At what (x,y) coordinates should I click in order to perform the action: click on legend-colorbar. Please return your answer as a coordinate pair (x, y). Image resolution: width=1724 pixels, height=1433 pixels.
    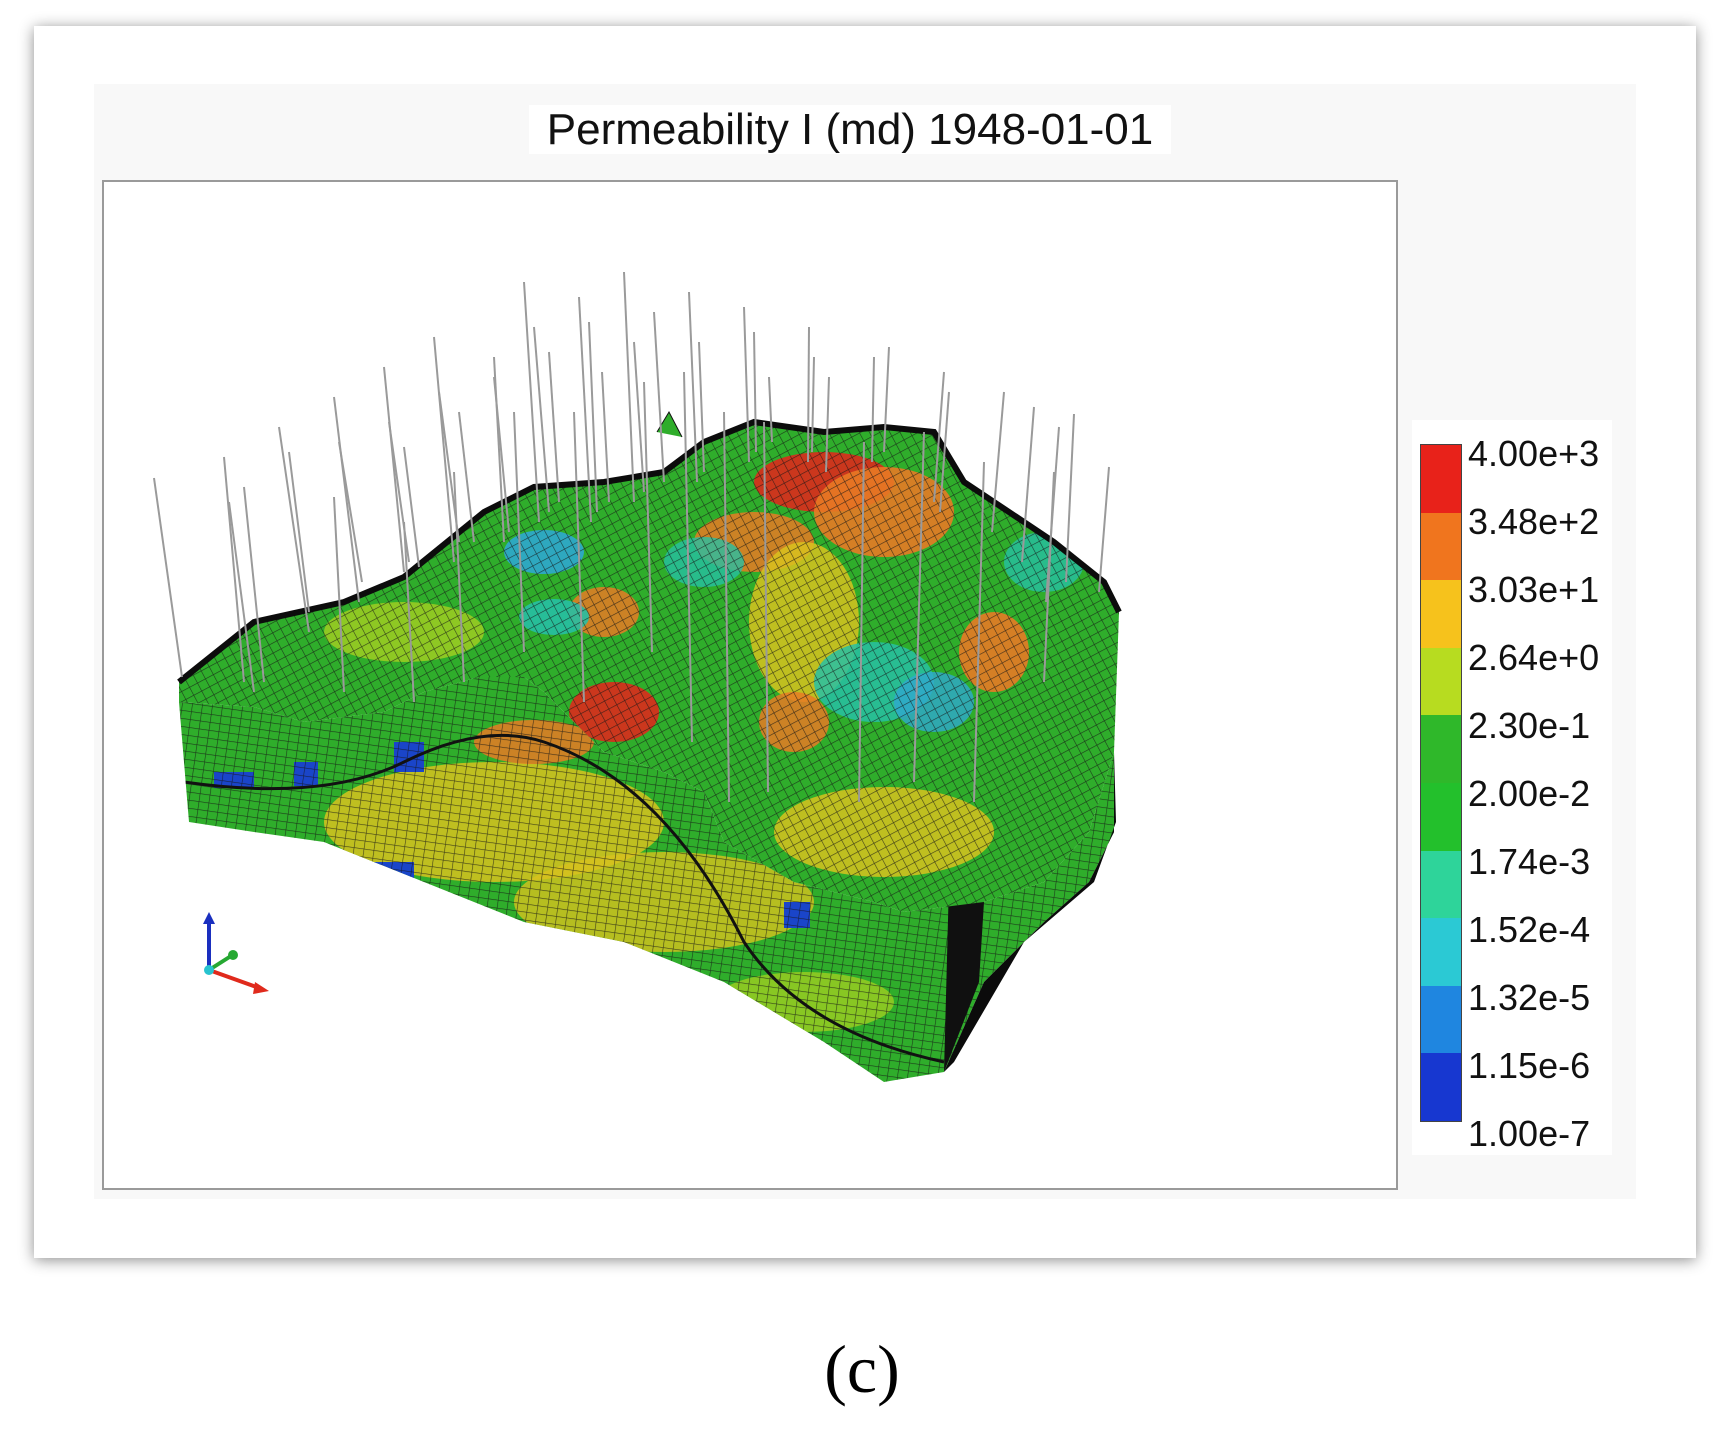
    Looking at the image, I should click on (1441, 783).